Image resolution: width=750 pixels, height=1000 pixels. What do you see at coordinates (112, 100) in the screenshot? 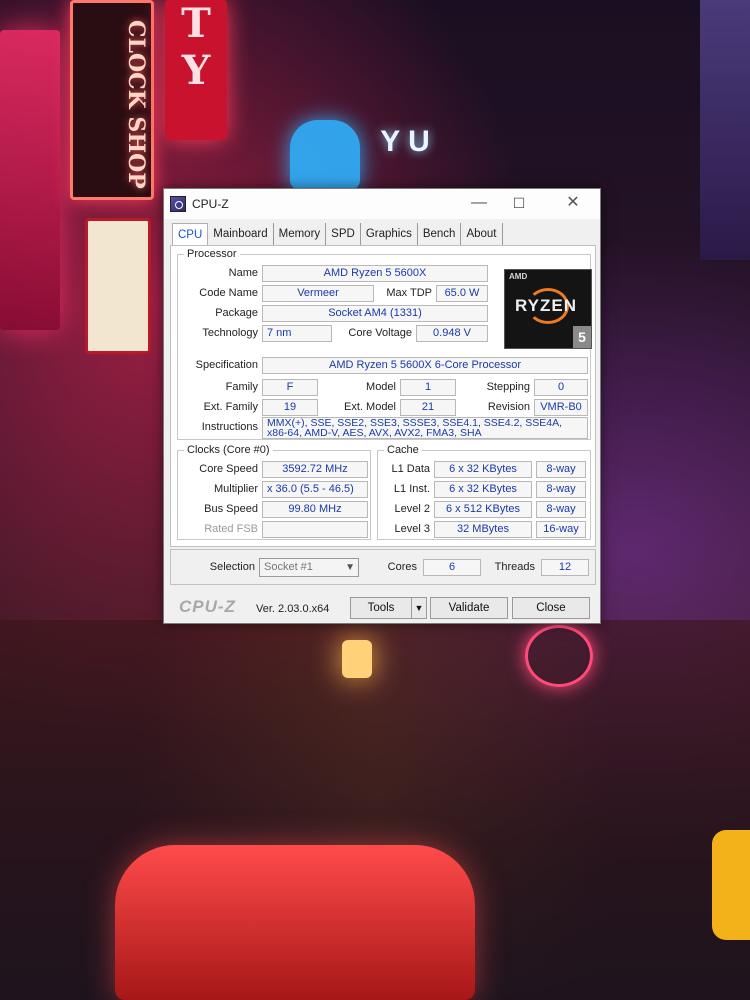
I see `clock-shop-sign: CLOCK SHOP` at bounding box center [112, 100].